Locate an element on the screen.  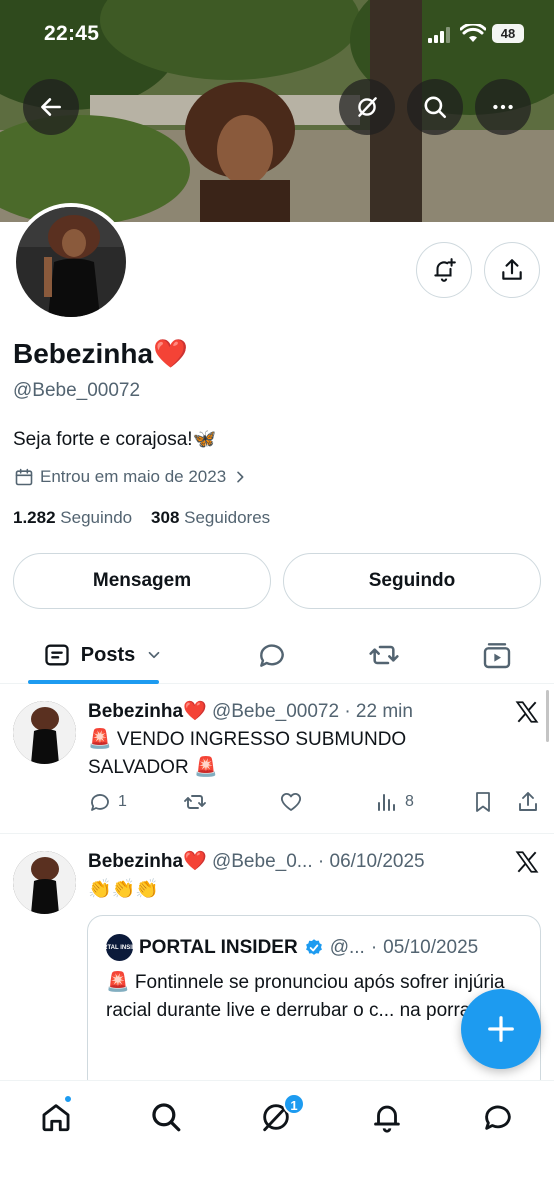
home-unread-dot is located at coordinates (68, 1099).